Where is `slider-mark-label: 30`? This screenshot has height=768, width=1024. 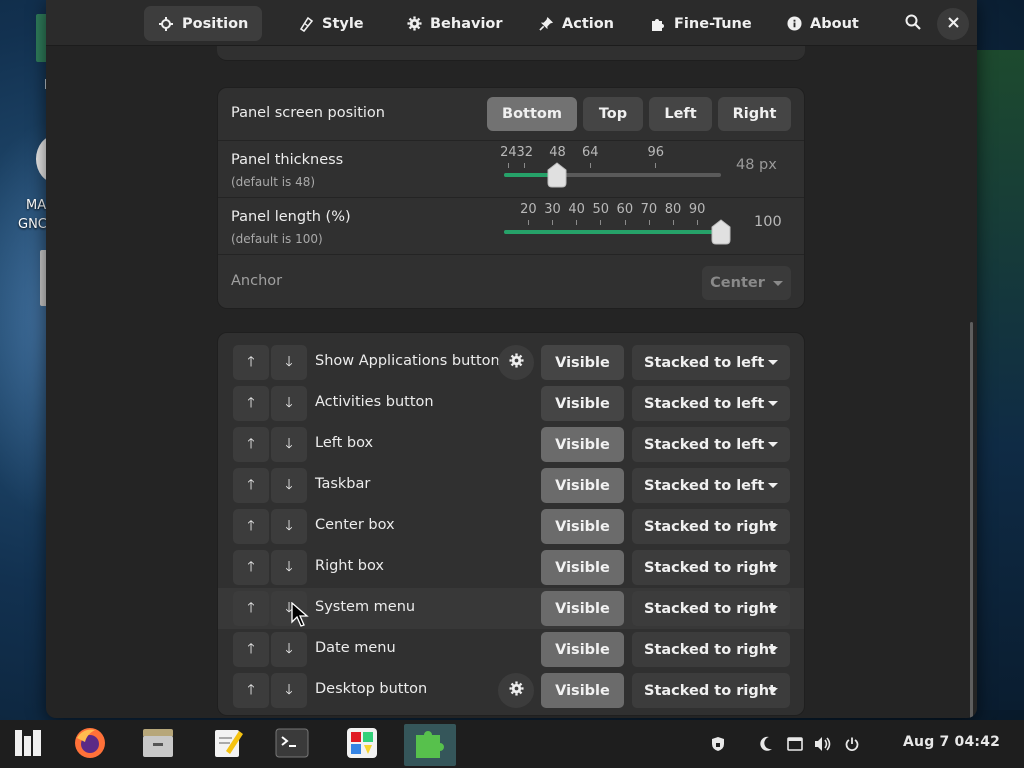
slider-mark-label: 30 is located at coordinates (552, 209).